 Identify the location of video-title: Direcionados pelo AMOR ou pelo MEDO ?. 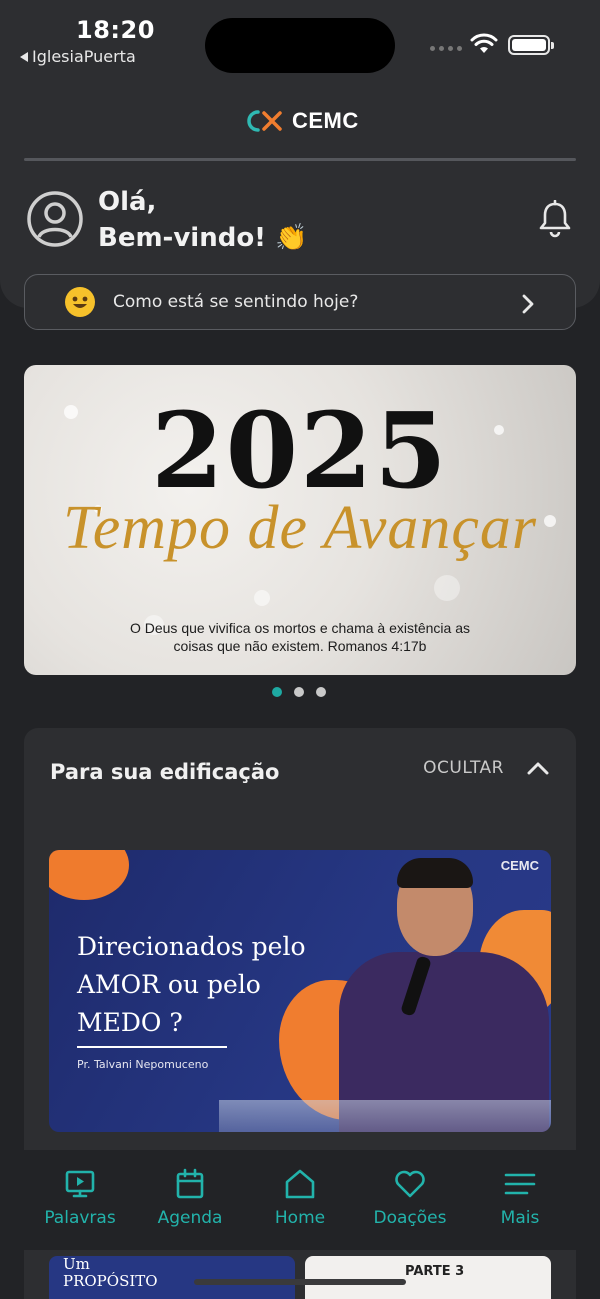
(191, 985).